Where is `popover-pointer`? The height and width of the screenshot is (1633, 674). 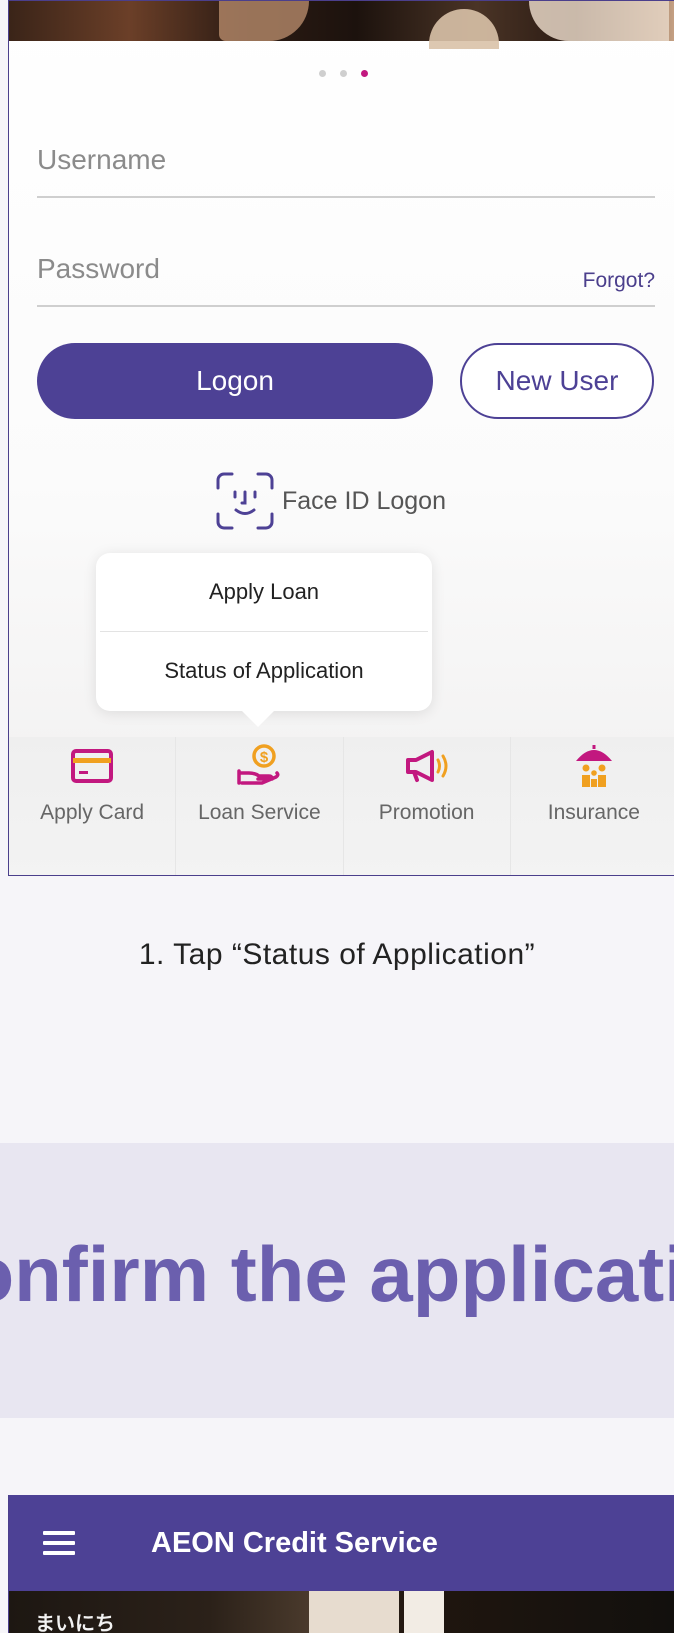
popover-pointer is located at coordinates (258, 719).